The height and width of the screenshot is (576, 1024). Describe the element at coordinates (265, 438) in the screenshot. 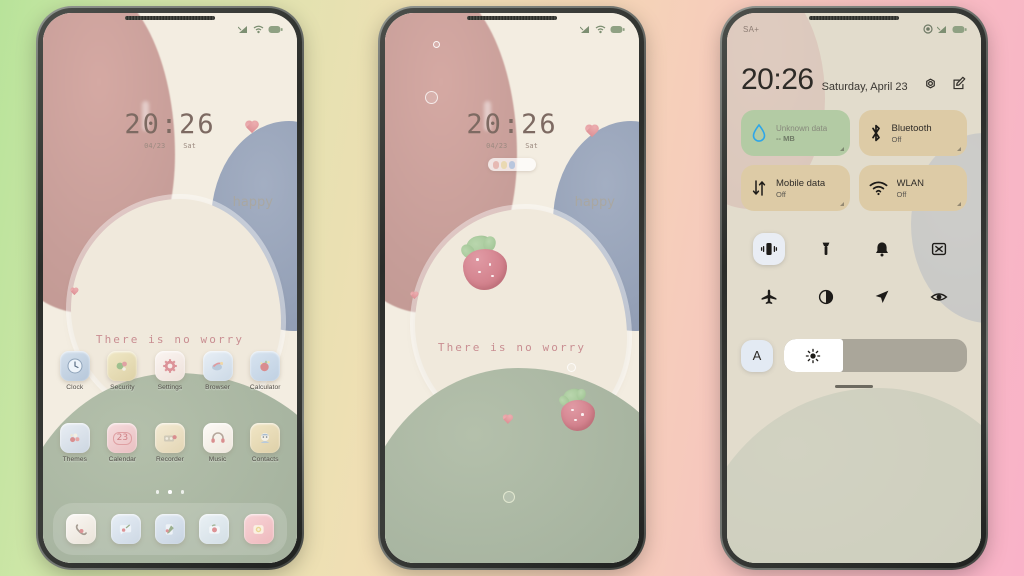

I see `contacts-icon` at that location.